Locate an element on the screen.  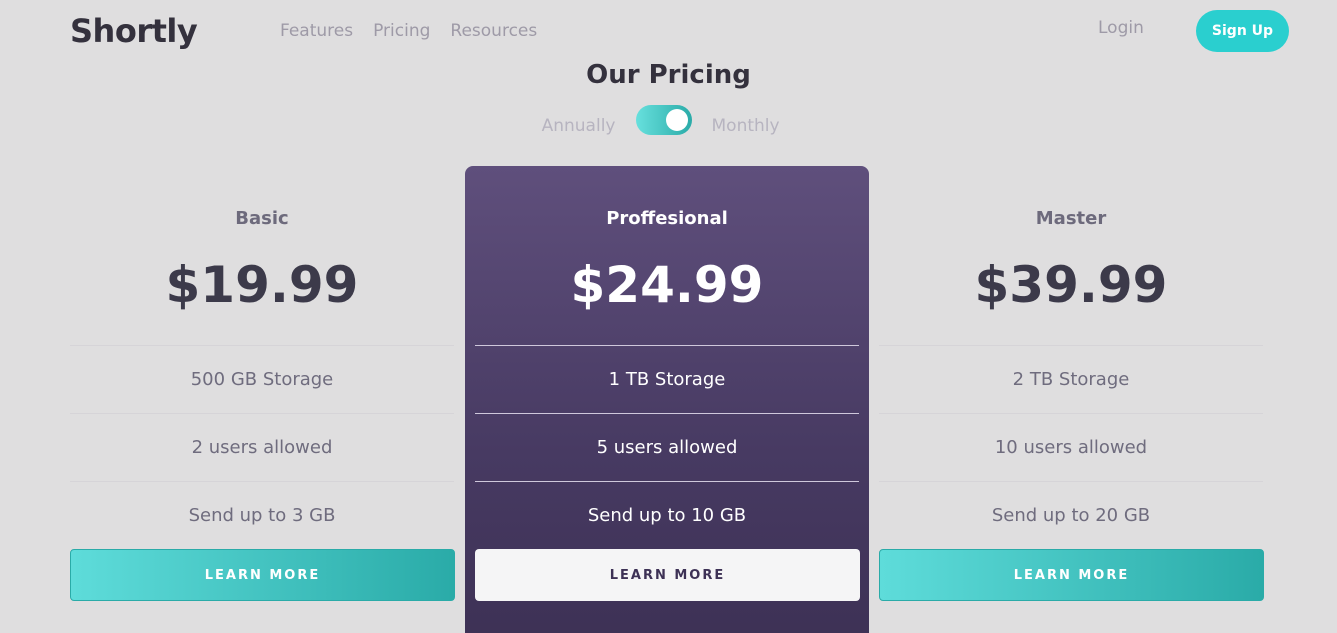
billing-toggle is located at coordinates (663, 120).